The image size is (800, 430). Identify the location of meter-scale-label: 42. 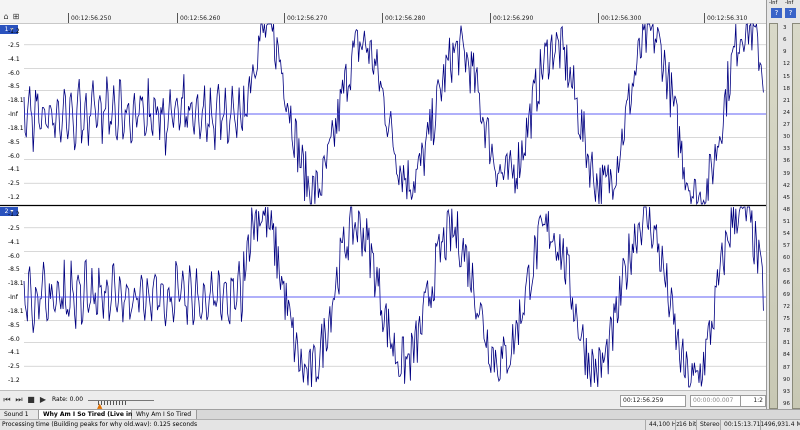
(786, 185).